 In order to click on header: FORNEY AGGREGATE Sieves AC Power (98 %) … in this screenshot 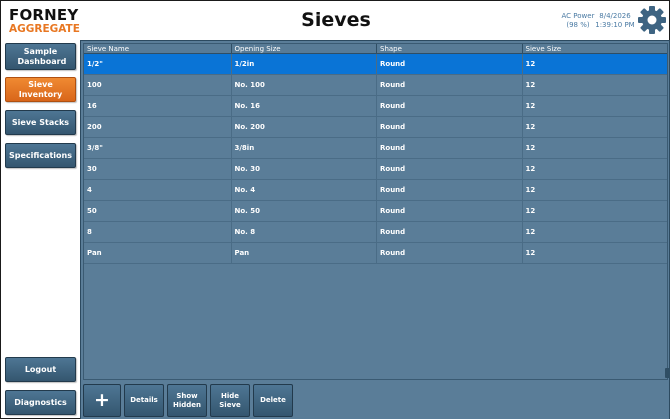, I will do `click(335, 21)`.